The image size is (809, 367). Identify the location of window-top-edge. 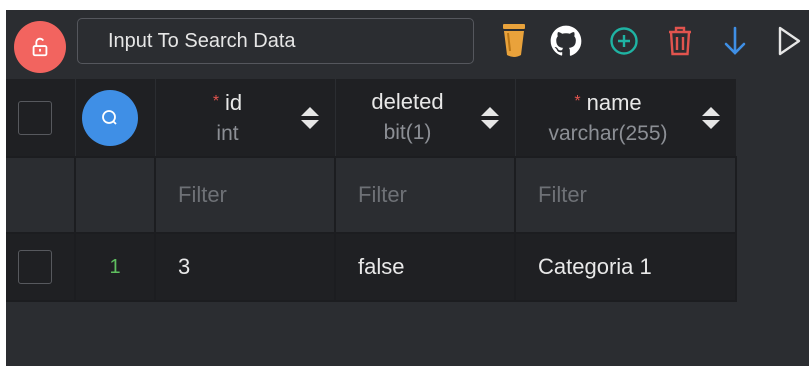
(404, 5).